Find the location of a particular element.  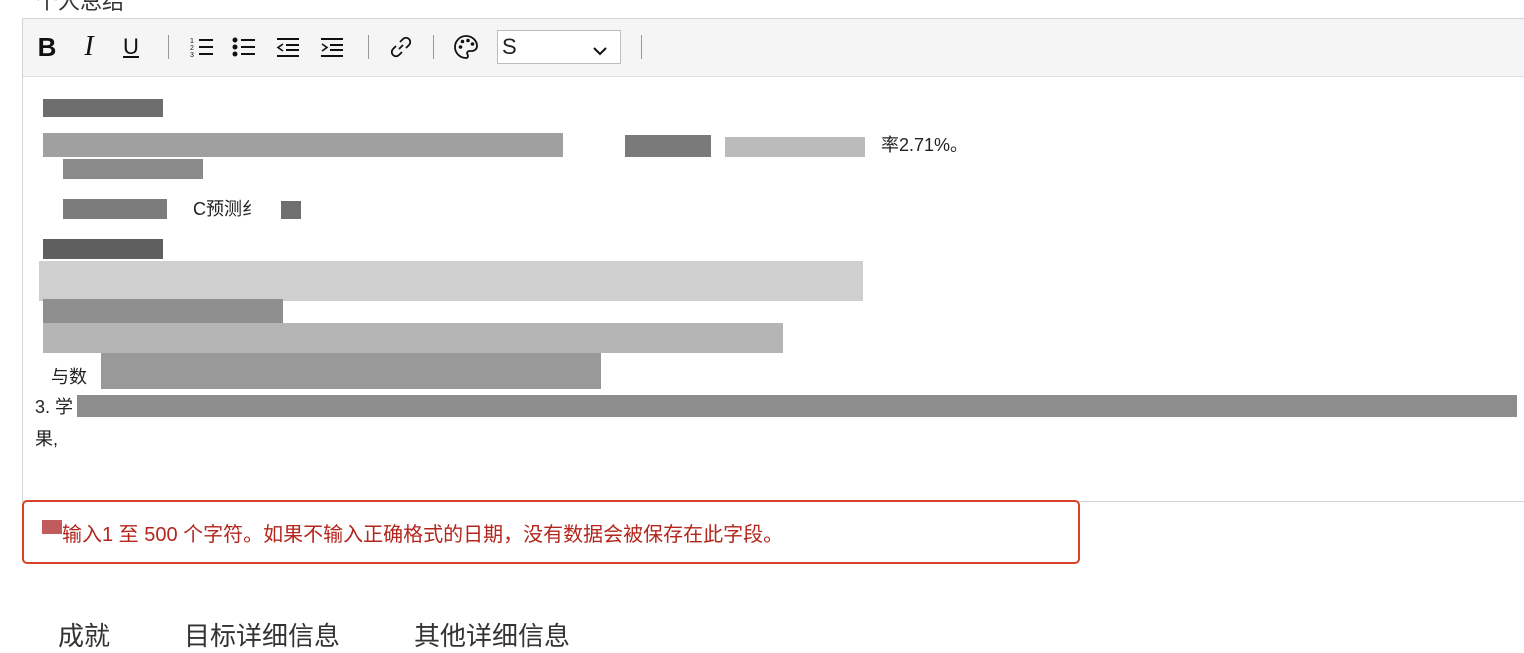

field-label: 个人总结 is located at coordinates (80, 7).